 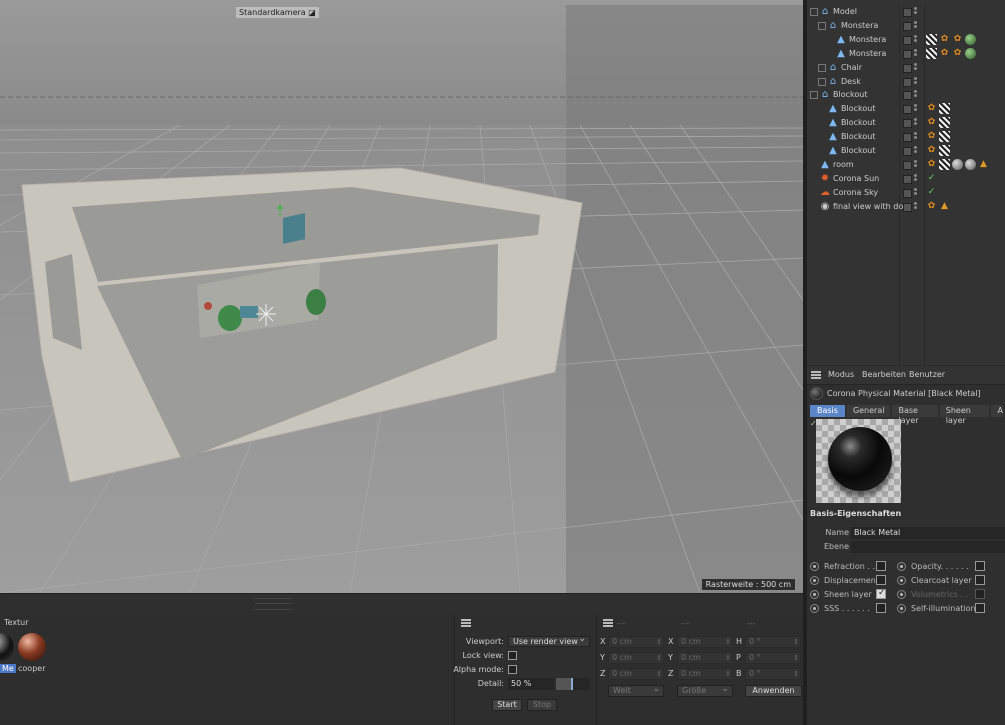 I want to click on object-row: ⌂ Desk, so click(x=906, y=83).